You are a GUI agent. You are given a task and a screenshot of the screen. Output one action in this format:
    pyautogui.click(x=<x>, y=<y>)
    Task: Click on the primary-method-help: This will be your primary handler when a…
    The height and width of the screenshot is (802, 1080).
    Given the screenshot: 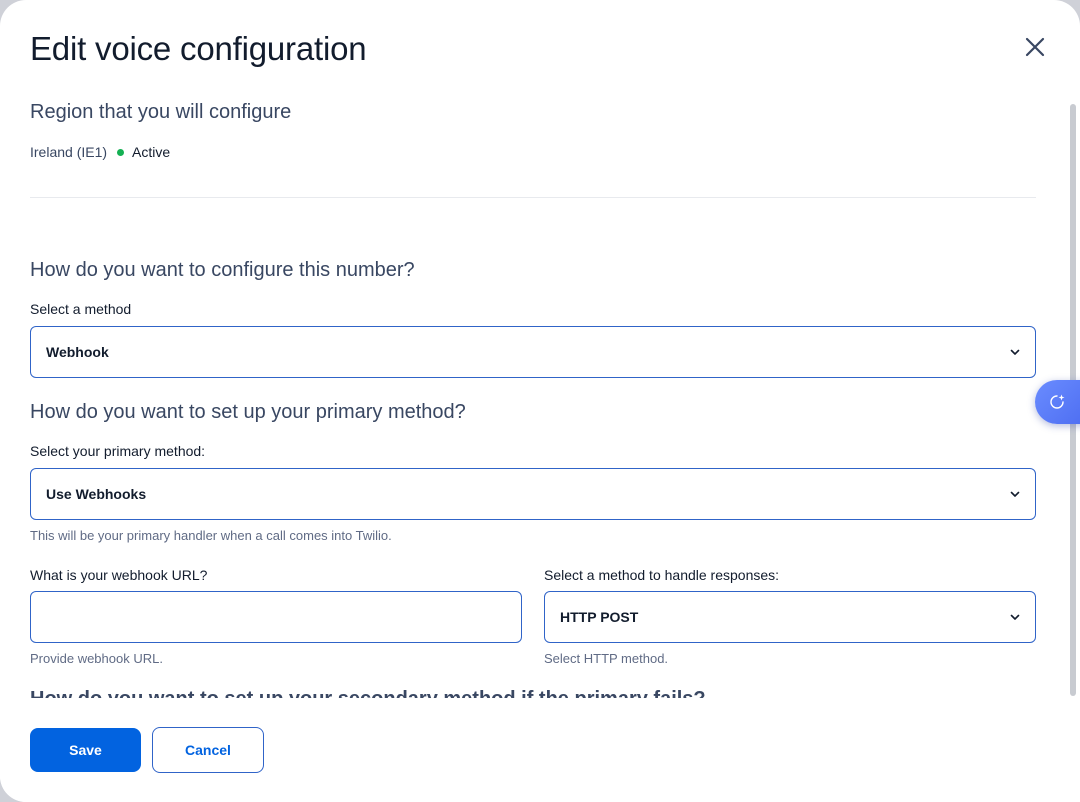 What is the action you would take?
    pyautogui.click(x=211, y=535)
    